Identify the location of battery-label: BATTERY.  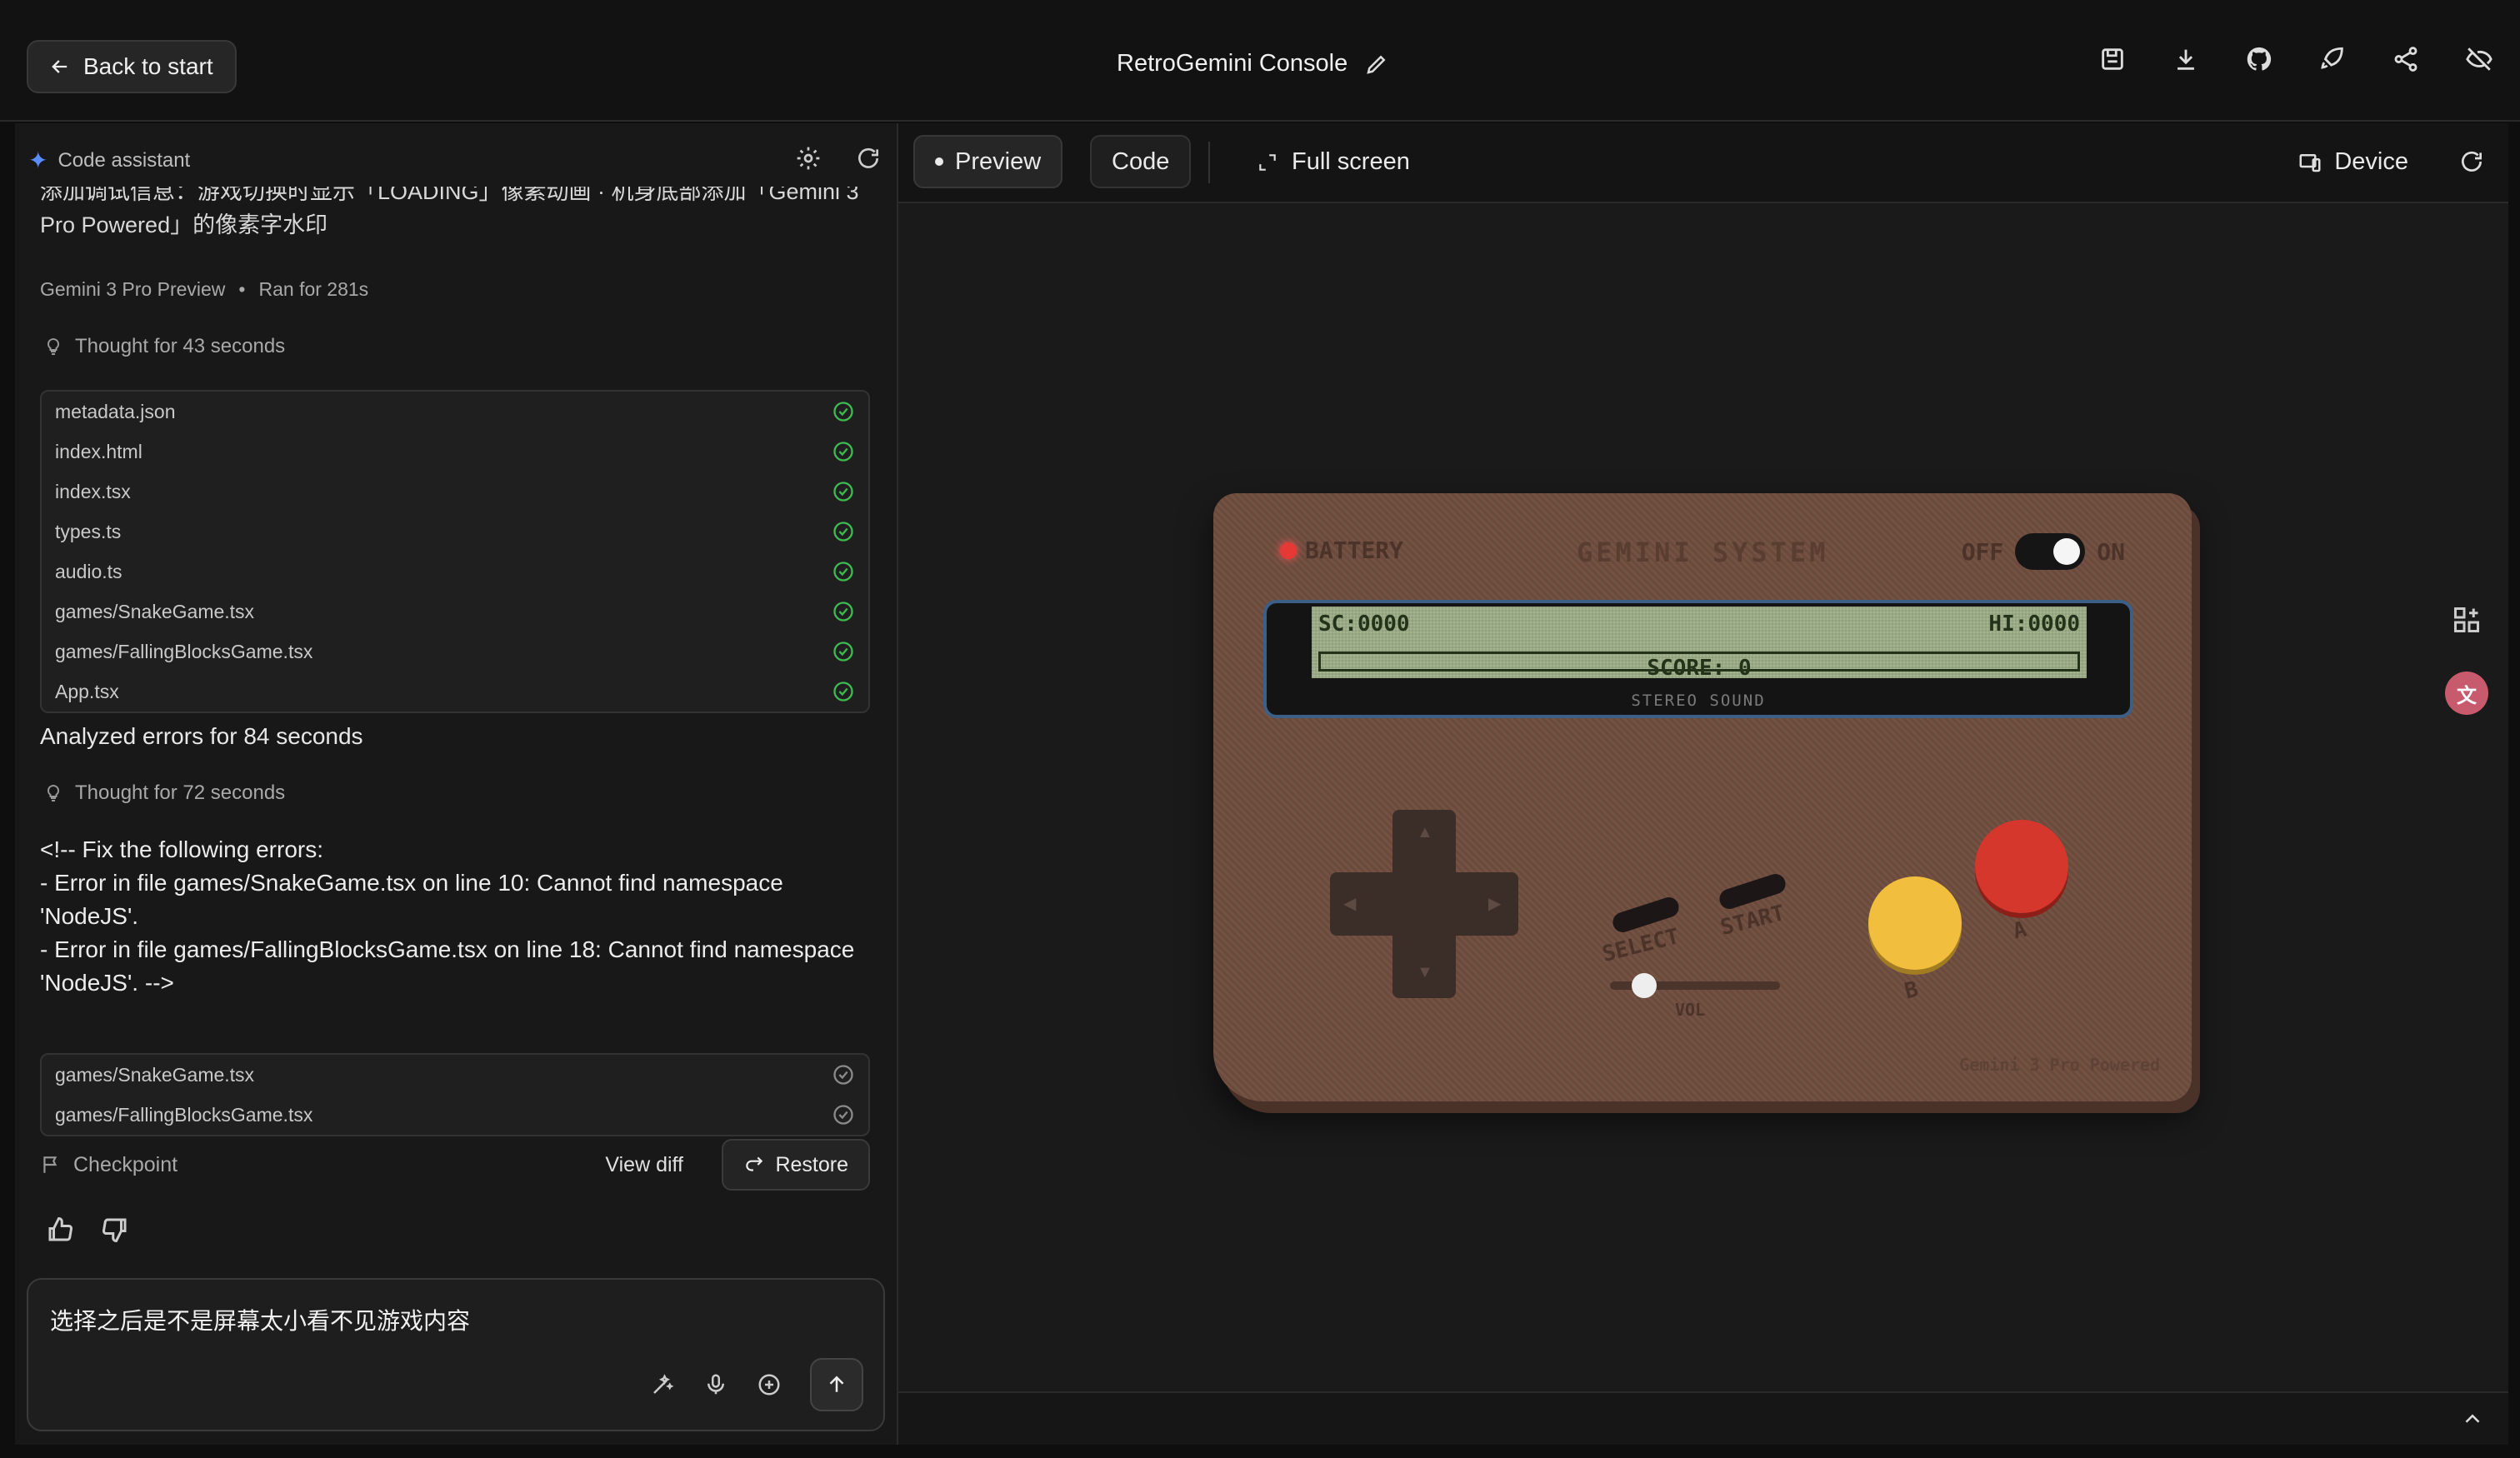
(1354, 550).